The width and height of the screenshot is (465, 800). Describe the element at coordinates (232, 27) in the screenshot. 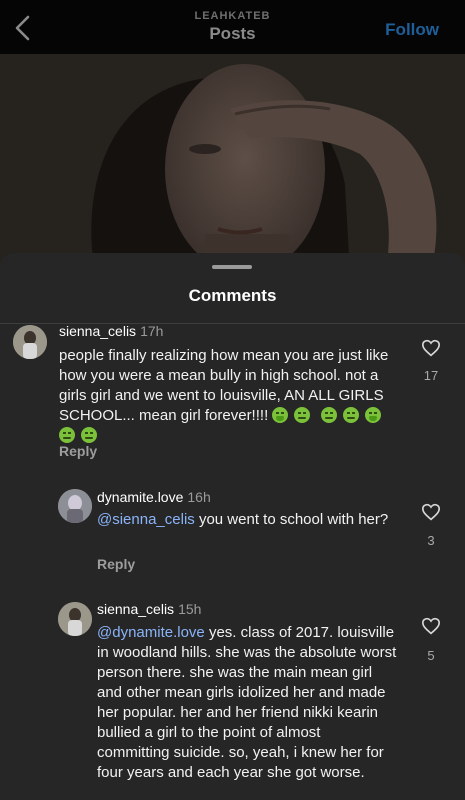

I see `top-bar: LEAHKATEB Posts Follow` at that location.